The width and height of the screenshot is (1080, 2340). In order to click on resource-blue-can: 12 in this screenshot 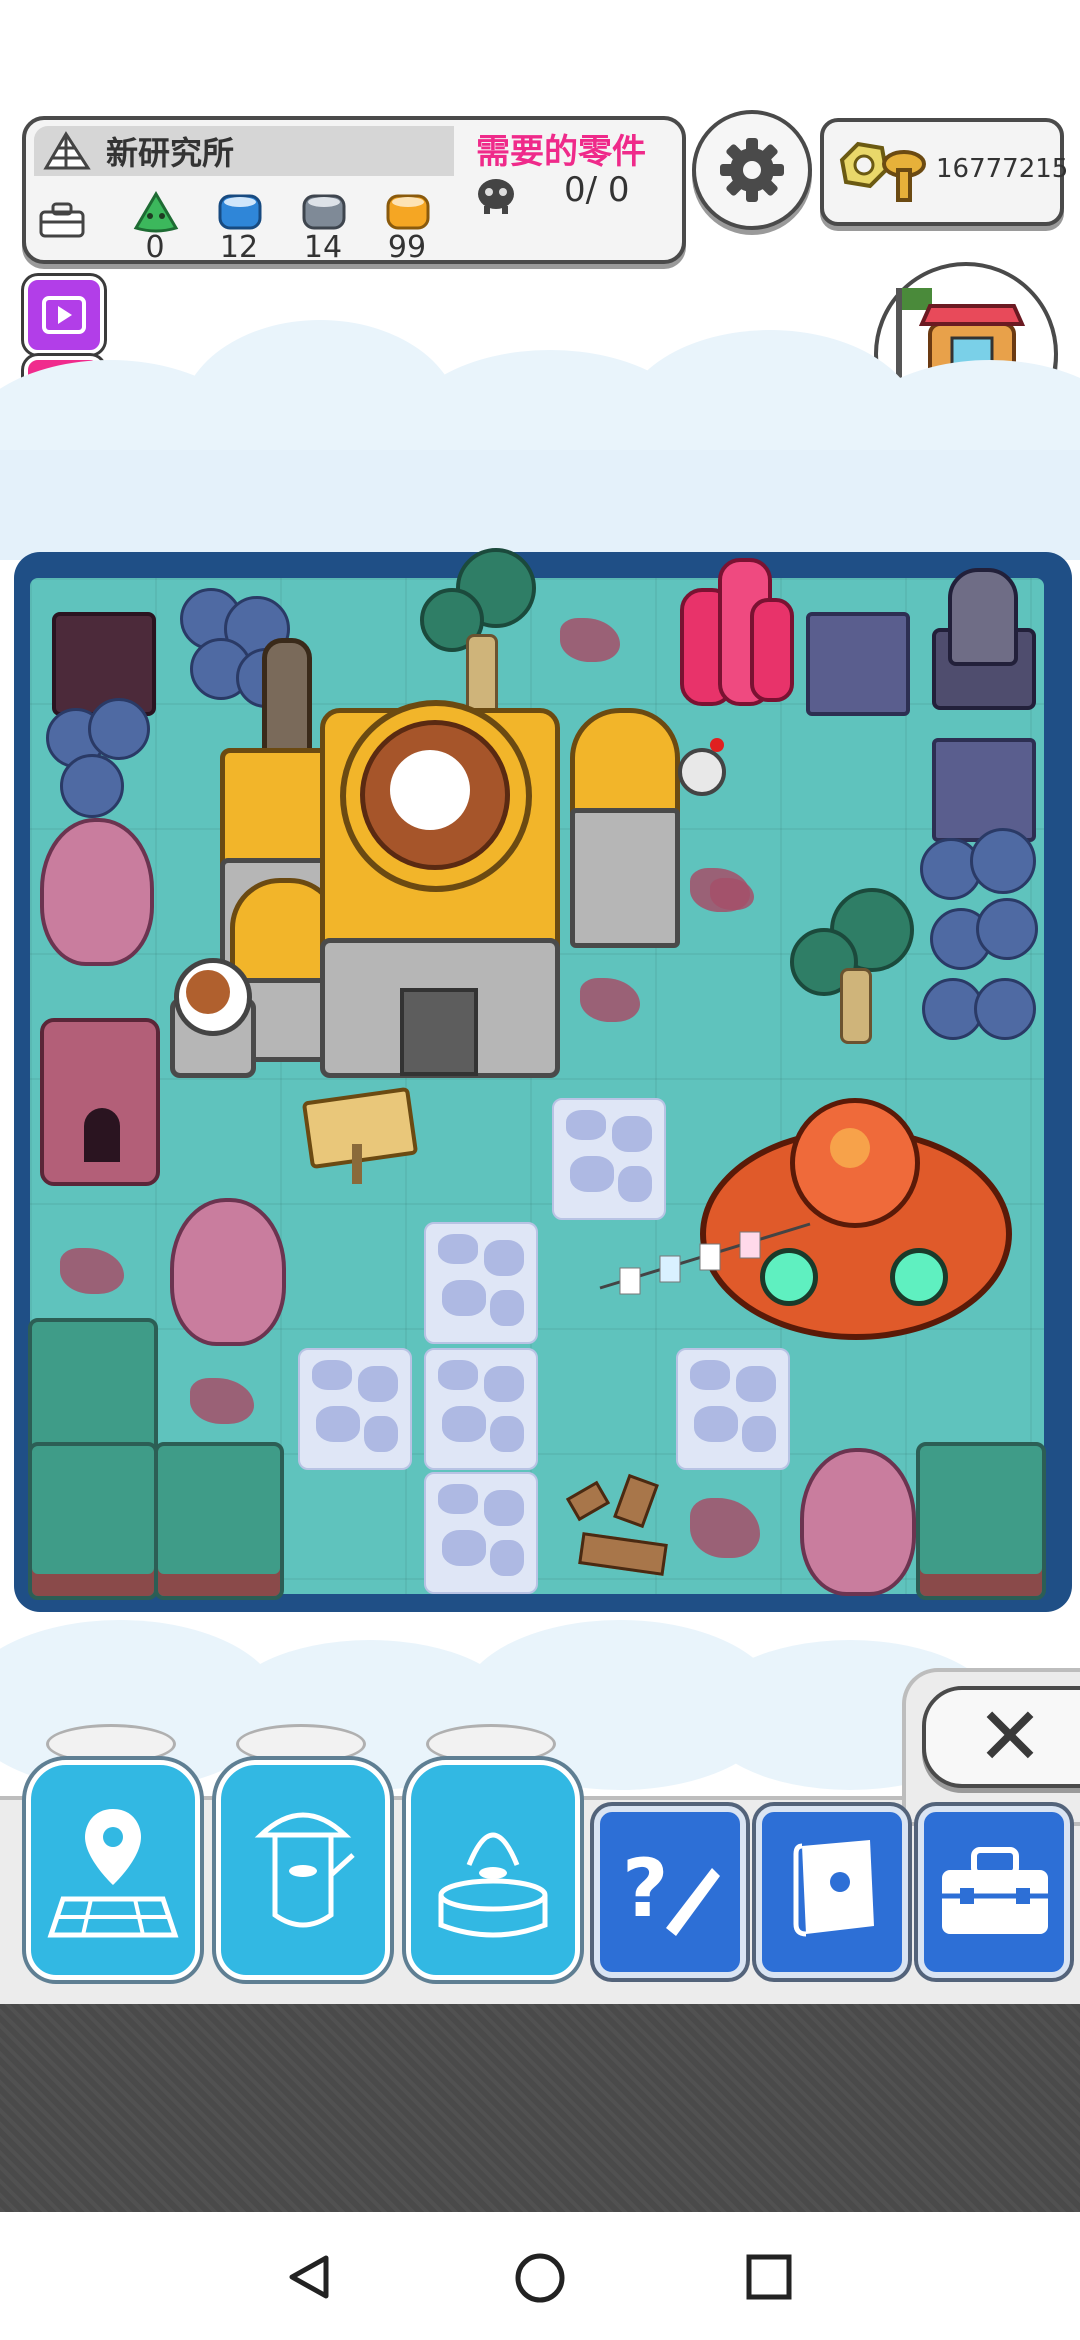, I will do `click(239, 227)`.